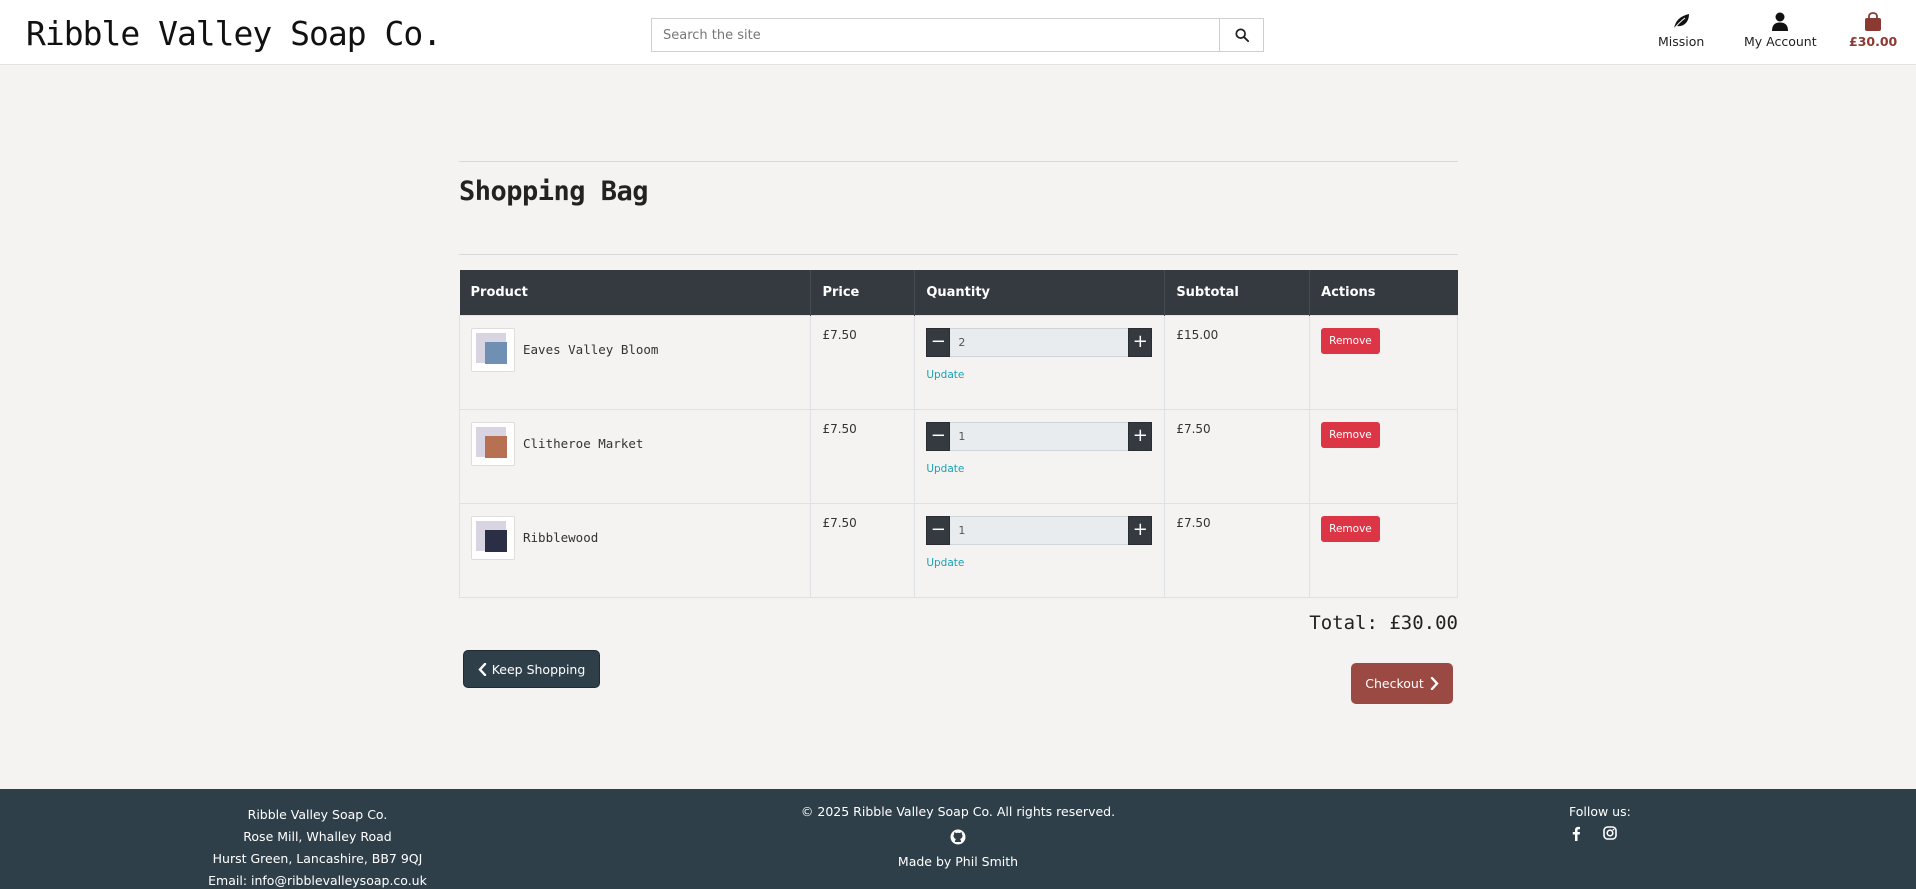  I want to click on product-name: Ribblewood, so click(560, 537).